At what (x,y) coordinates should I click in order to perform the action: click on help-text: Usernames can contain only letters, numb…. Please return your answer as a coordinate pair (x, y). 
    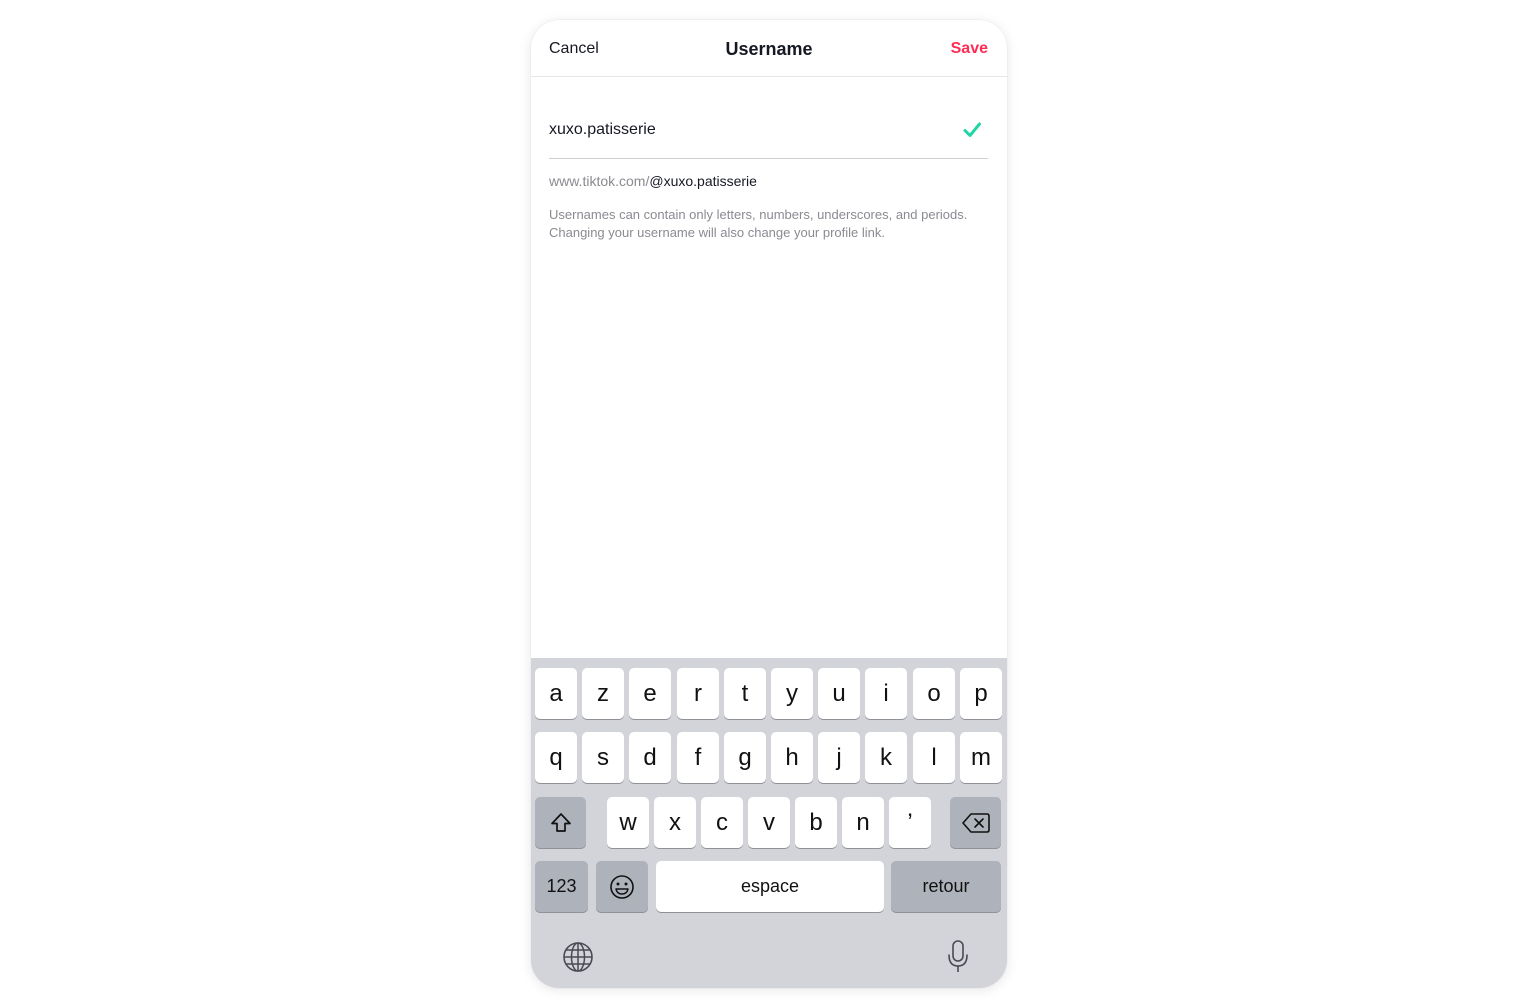
    Looking at the image, I should click on (758, 223).